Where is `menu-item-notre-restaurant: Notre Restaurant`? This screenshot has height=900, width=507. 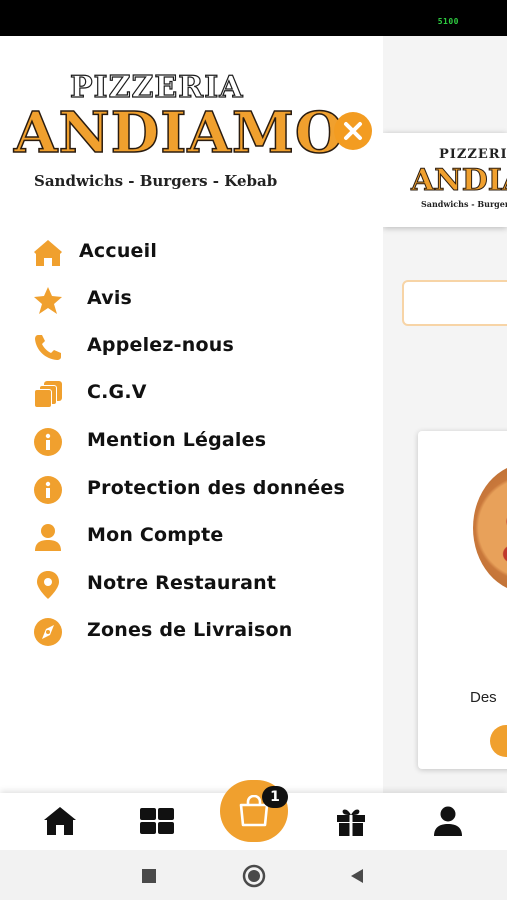 menu-item-notre-restaurant: Notre Restaurant is located at coordinates (207, 584).